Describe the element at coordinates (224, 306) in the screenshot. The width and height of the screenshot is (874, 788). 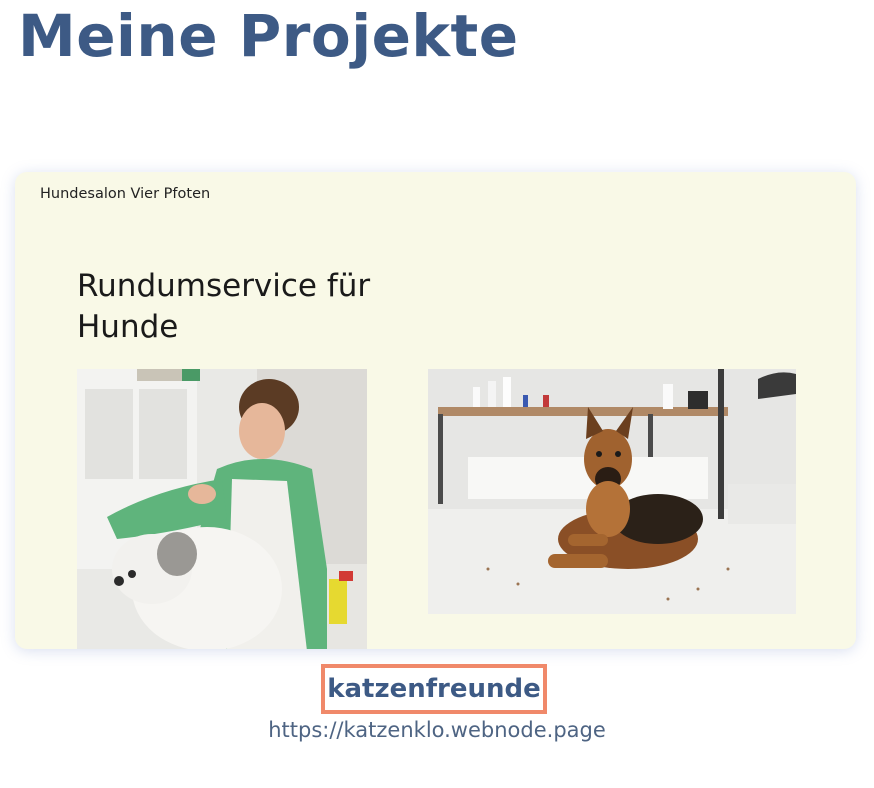
I see `preview-headline: Rundumservice für Hunde` at that location.